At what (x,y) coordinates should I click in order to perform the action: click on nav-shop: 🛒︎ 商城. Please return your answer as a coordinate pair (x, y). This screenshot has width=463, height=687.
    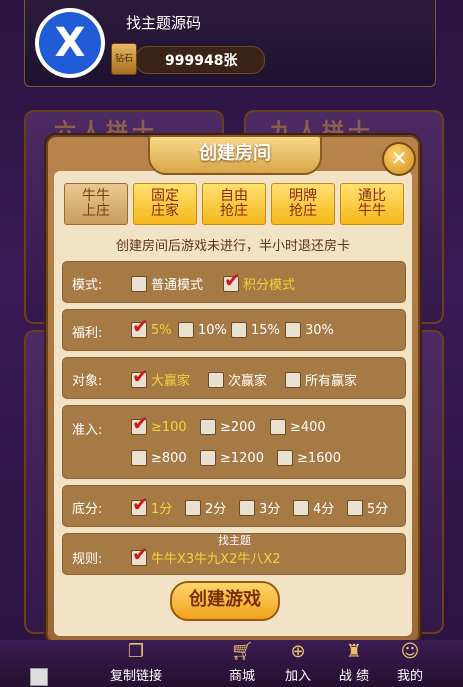
    Looking at the image, I should click on (242, 664).